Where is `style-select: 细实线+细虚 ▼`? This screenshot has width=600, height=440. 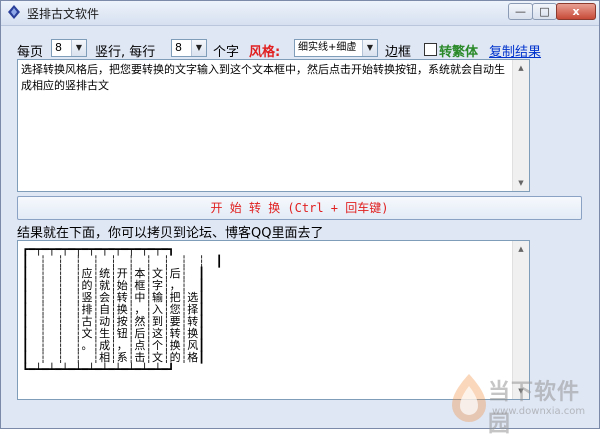 style-select: 细实线+细虚 ▼ is located at coordinates (336, 48).